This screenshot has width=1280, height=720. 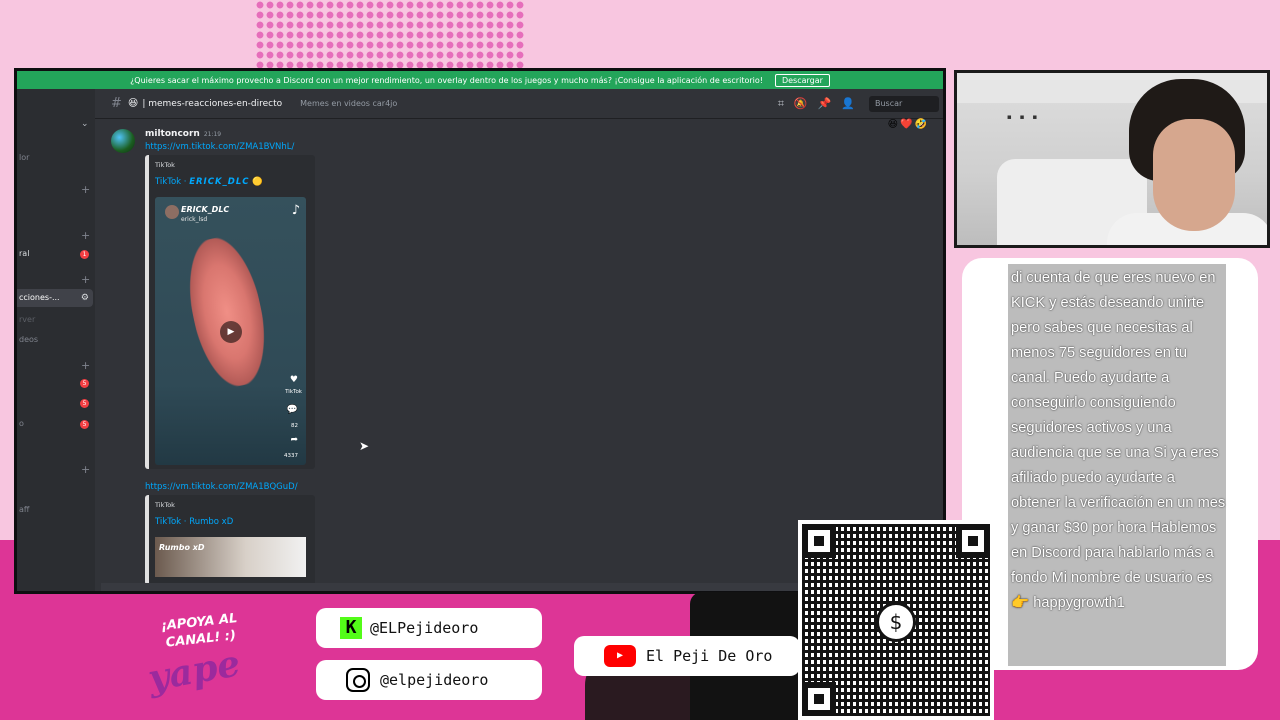 What do you see at coordinates (424, 628) in the screenshot?
I see `kick-handle: @ELPejideoro` at bounding box center [424, 628].